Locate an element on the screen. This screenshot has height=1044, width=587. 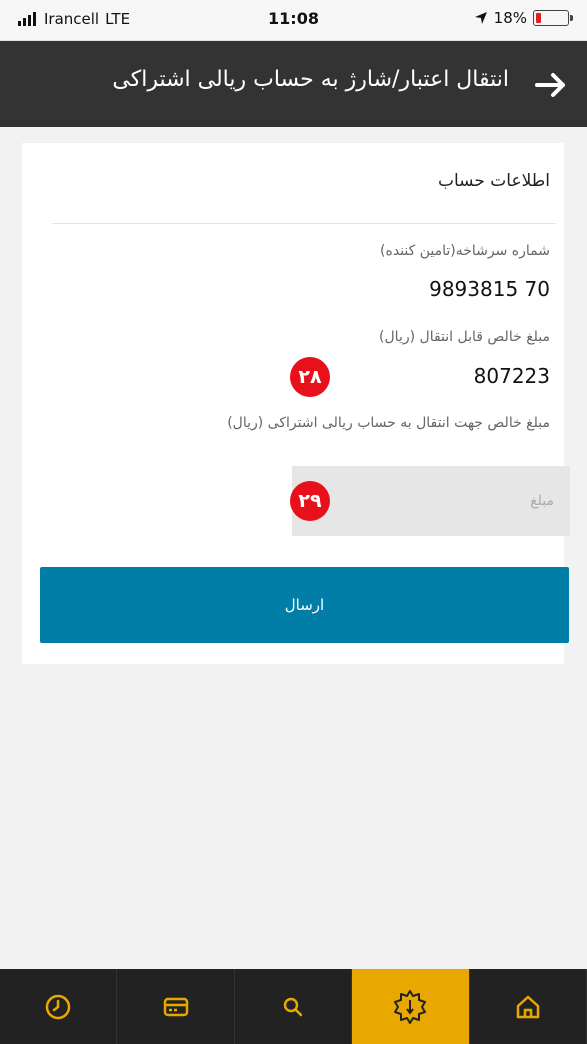
tab-services is located at coordinates (411, 1006).